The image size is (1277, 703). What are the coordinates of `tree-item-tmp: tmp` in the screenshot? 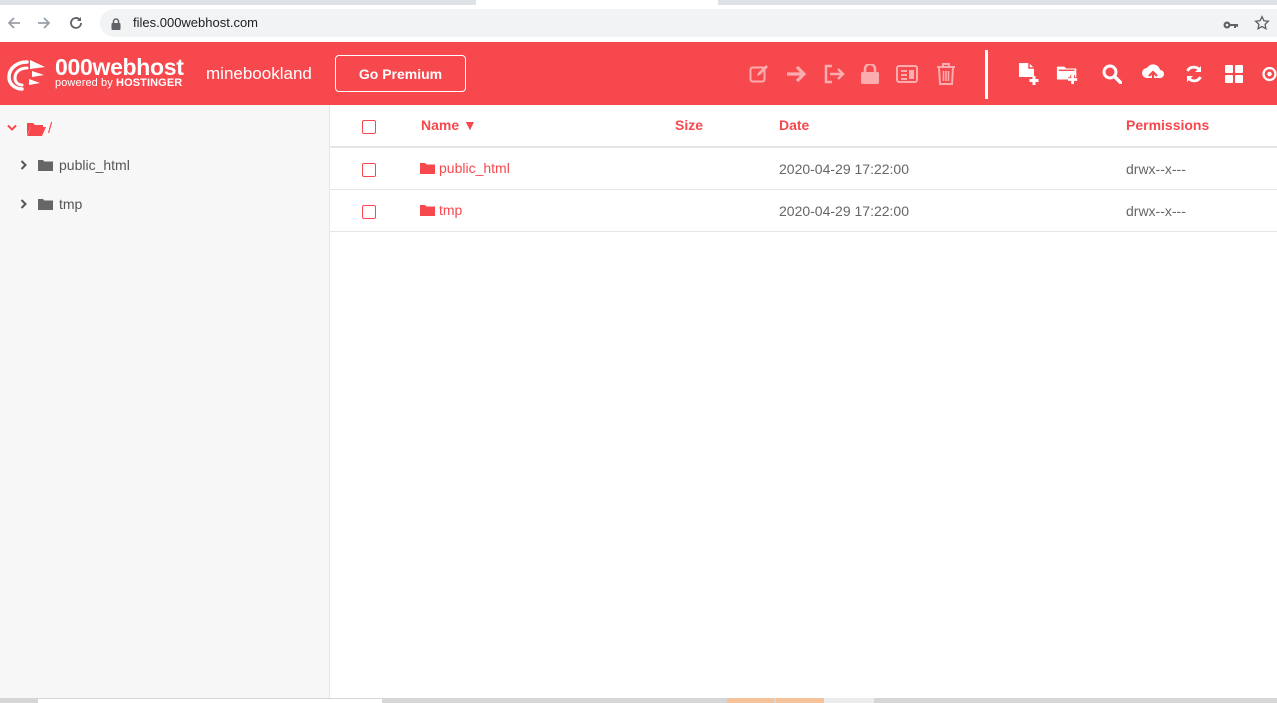 It's located at (51, 204).